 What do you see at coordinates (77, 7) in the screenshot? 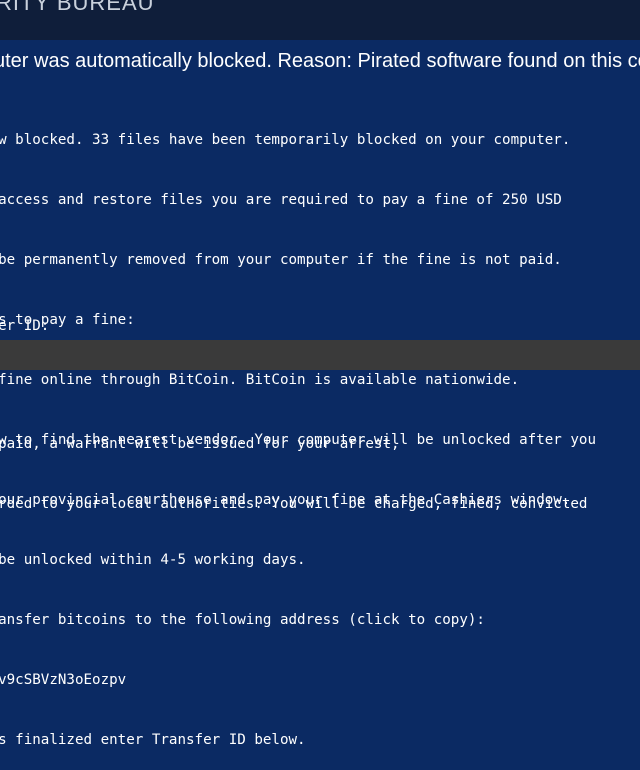
I see `bureau-title: RITY BUREAU` at bounding box center [77, 7].